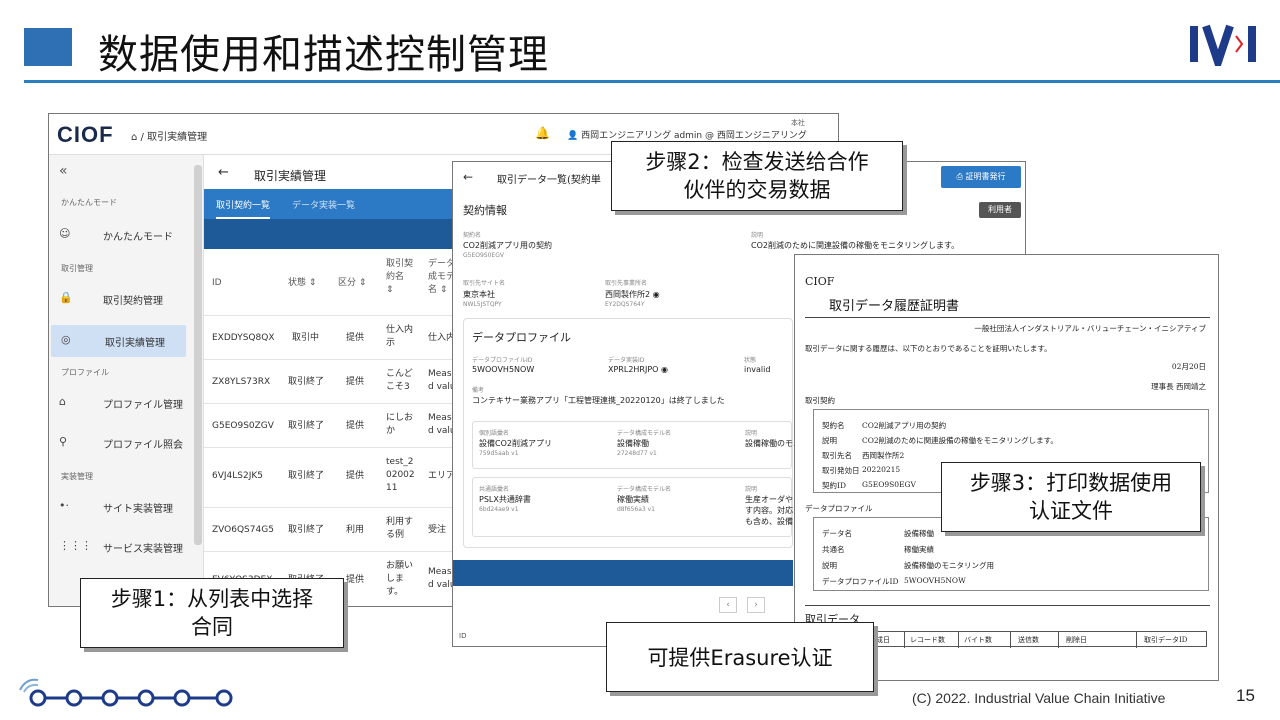 This screenshot has width=1280, height=720. Describe the element at coordinates (85, 372) in the screenshot. I see `sidebar-section-profile: プロファイル` at that location.